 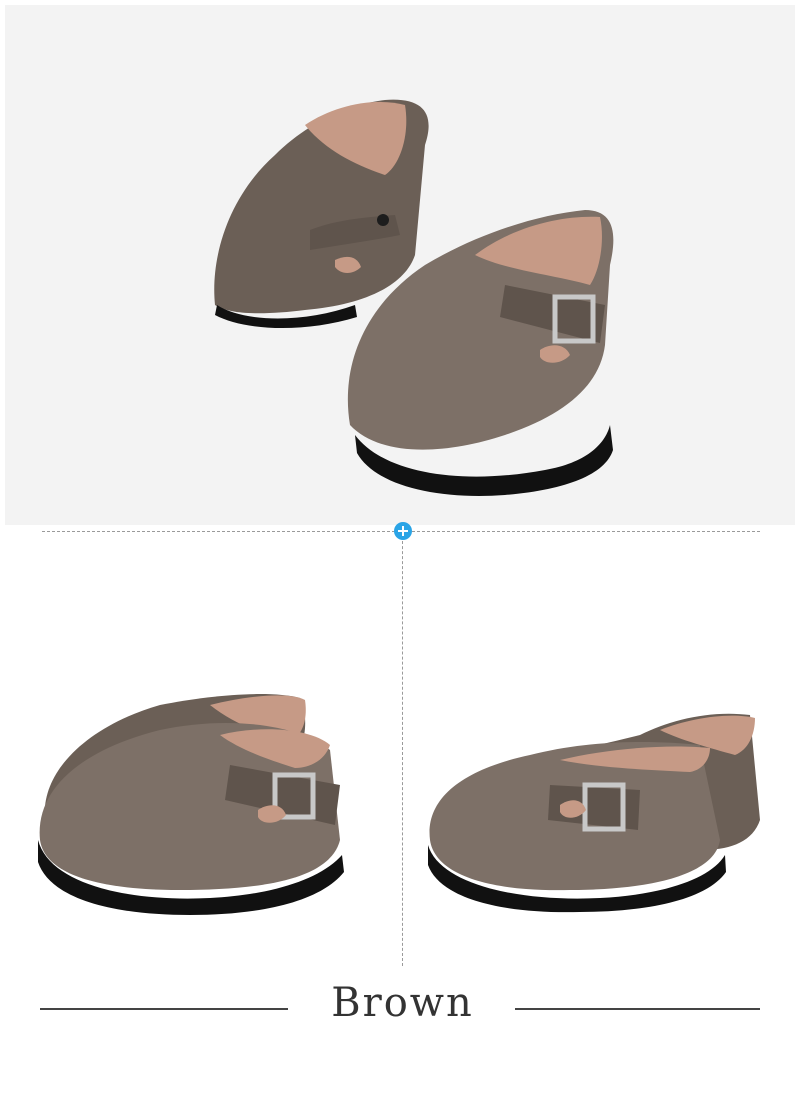 What do you see at coordinates (600, 780) in the screenshot?
I see `bottom-right-shoe-photo` at bounding box center [600, 780].